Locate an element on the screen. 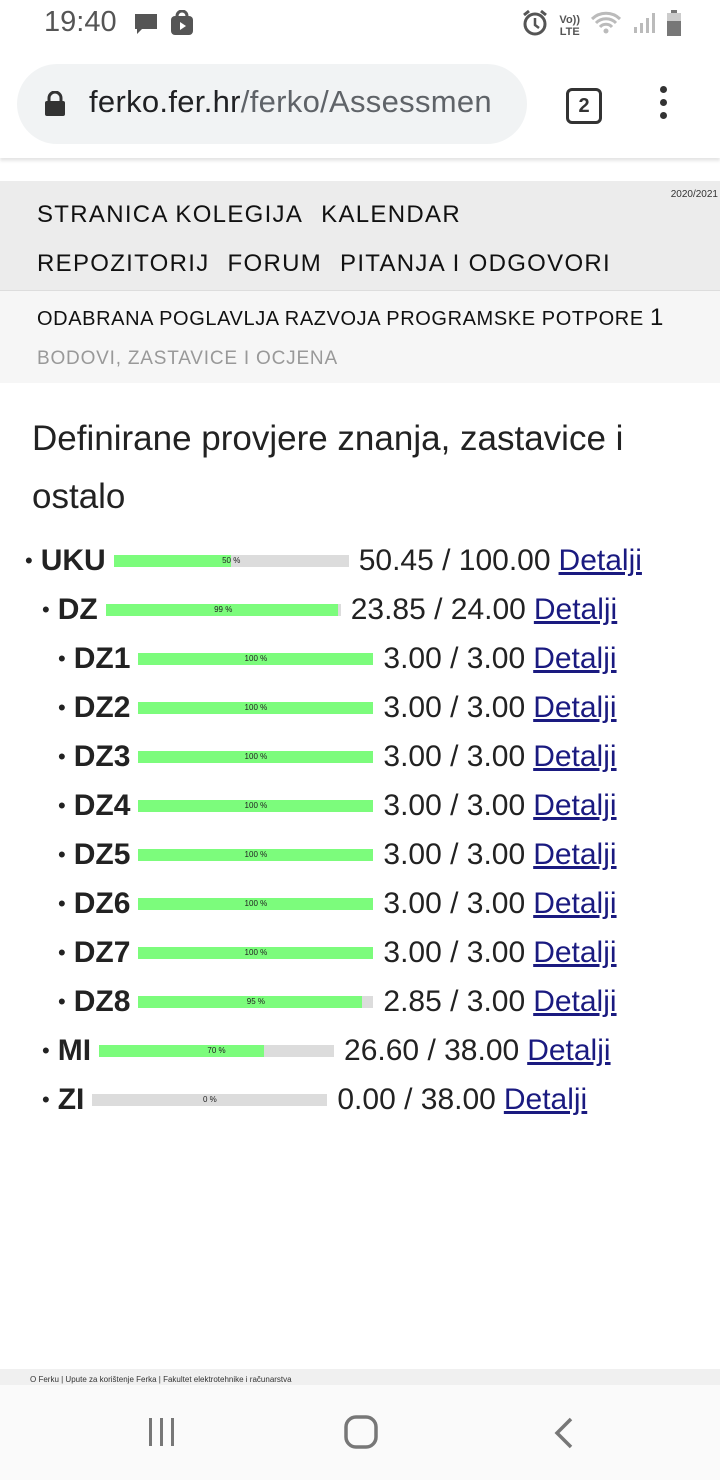 Image resolution: width=720 pixels, height=1480 pixels. progress-bar: 0 % is located at coordinates (210, 1100).